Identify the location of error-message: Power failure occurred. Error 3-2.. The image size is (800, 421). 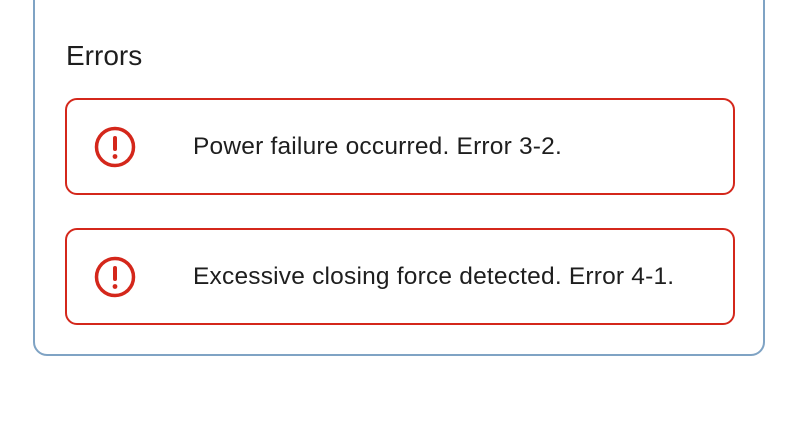
(377, 146).